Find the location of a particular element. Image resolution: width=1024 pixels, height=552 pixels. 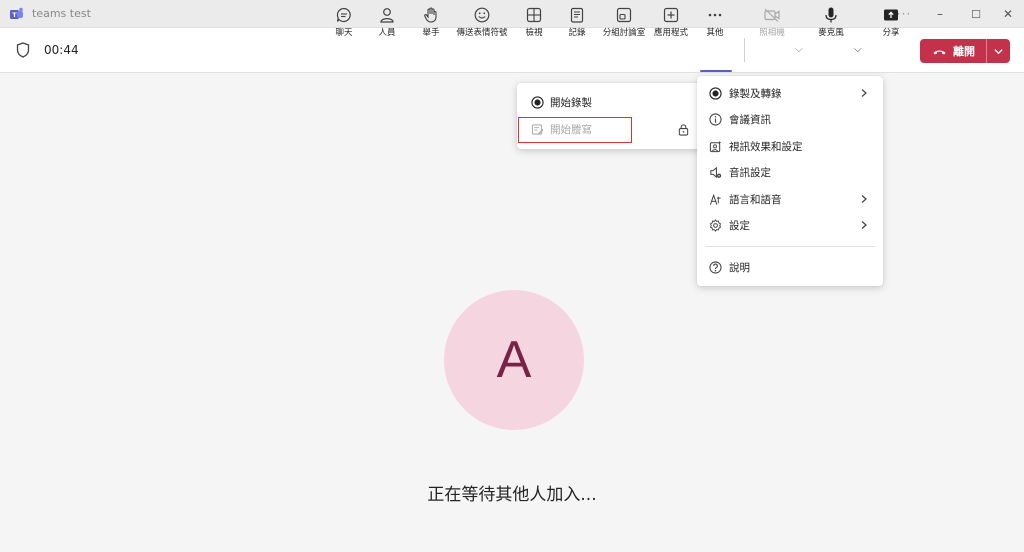

participant-avatar: A is located at coordinates (514, 360).